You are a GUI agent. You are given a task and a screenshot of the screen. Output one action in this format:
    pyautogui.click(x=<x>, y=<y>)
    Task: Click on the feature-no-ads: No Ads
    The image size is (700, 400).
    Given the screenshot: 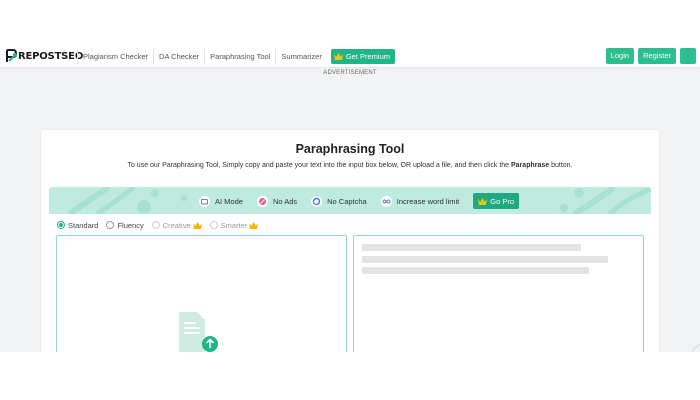 What is the action you would take?
    pyautogui.click(x=277, y=201)
    